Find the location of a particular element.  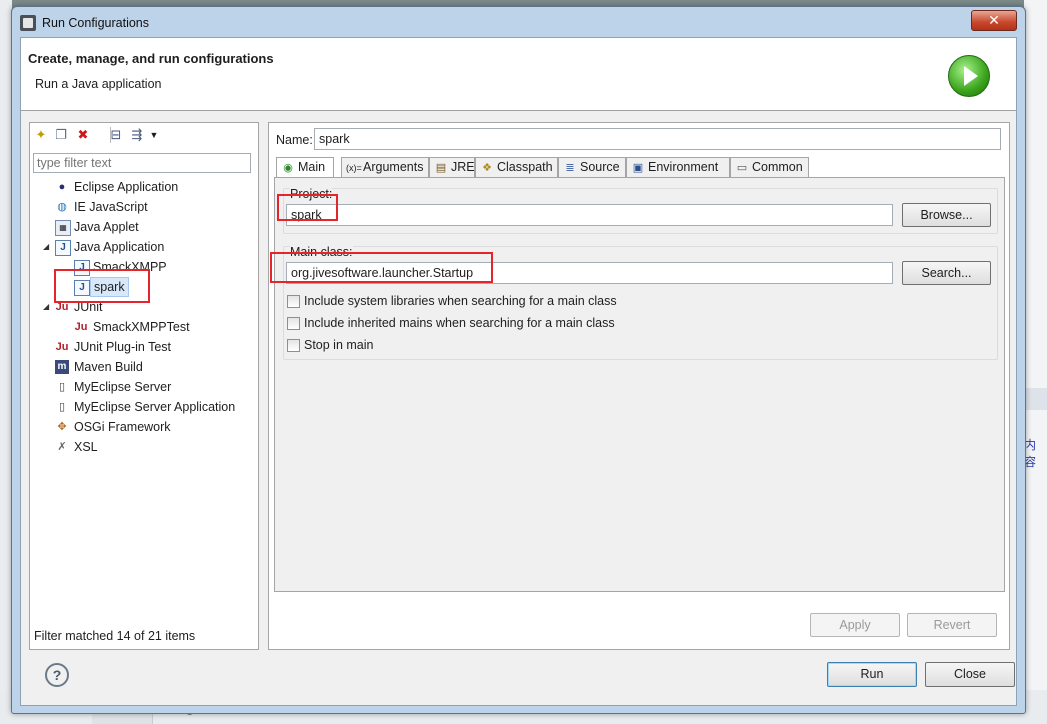

junit-plugin-icon: Ju is located at coordinates (62, 347).